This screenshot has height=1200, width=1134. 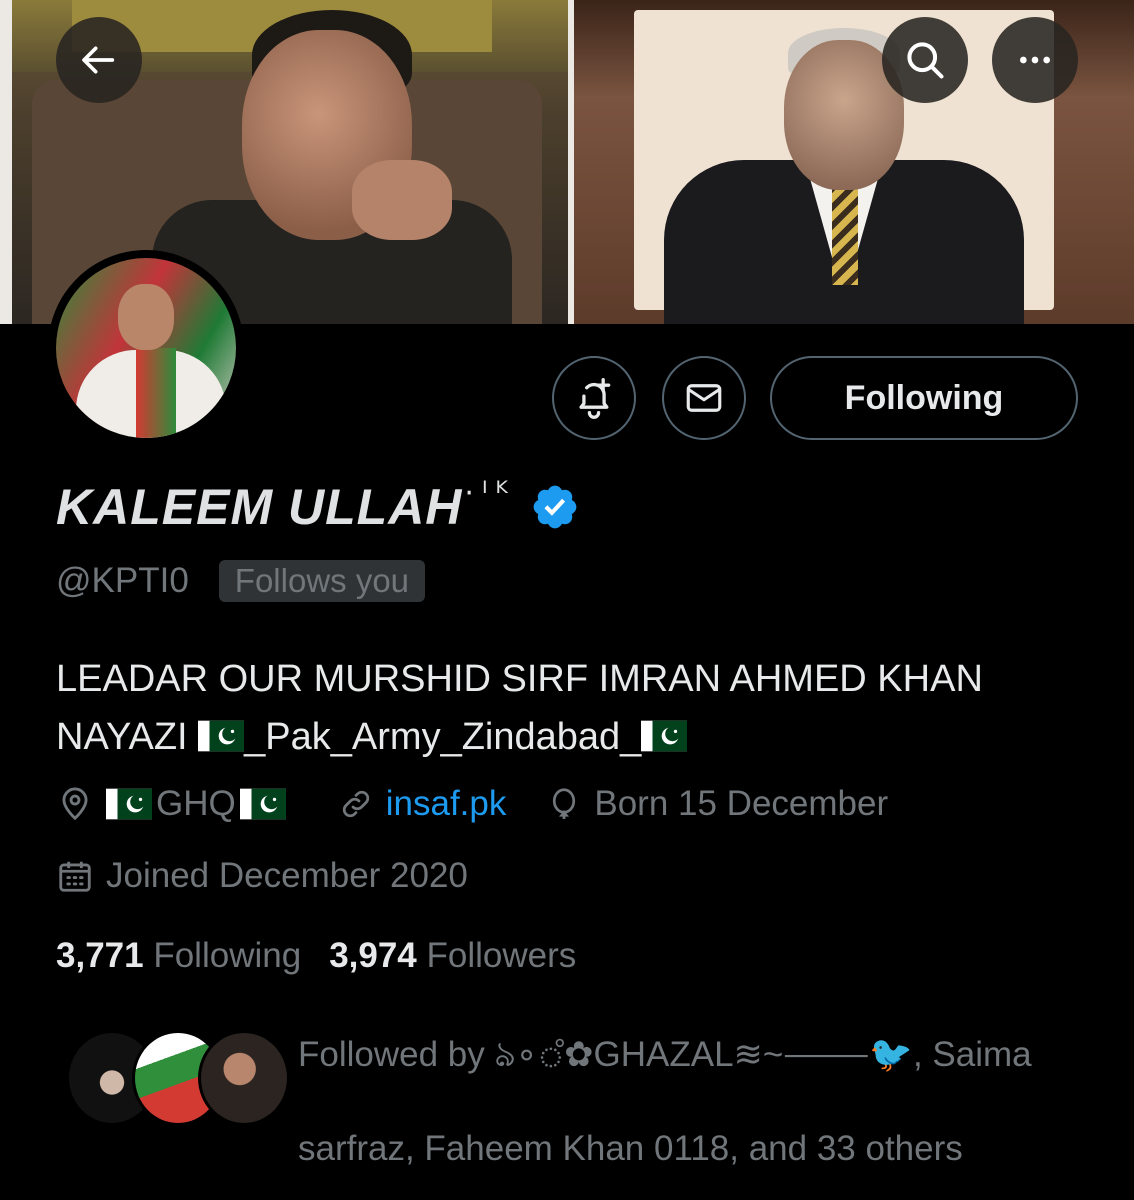 I want to click on handle: @KPTI0, so click(x=122, y=580).